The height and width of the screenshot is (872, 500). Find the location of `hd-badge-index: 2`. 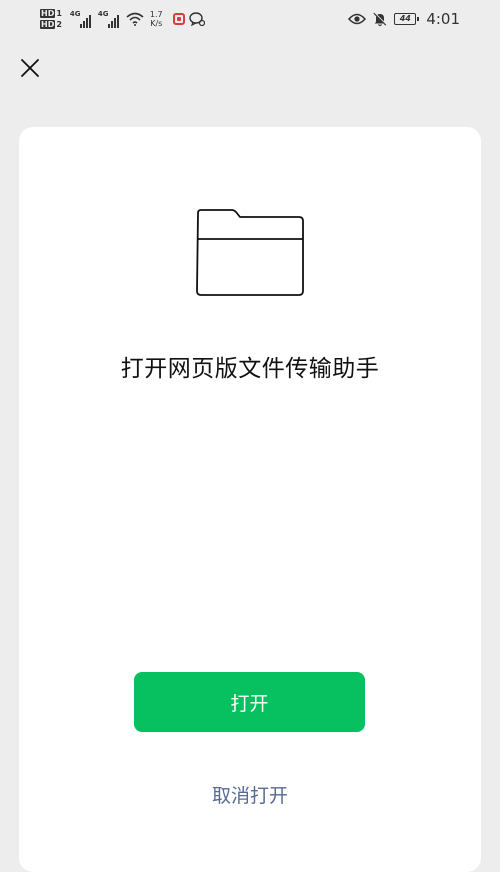

hd-badge-index: 2 is located at coordinates (59, 24).